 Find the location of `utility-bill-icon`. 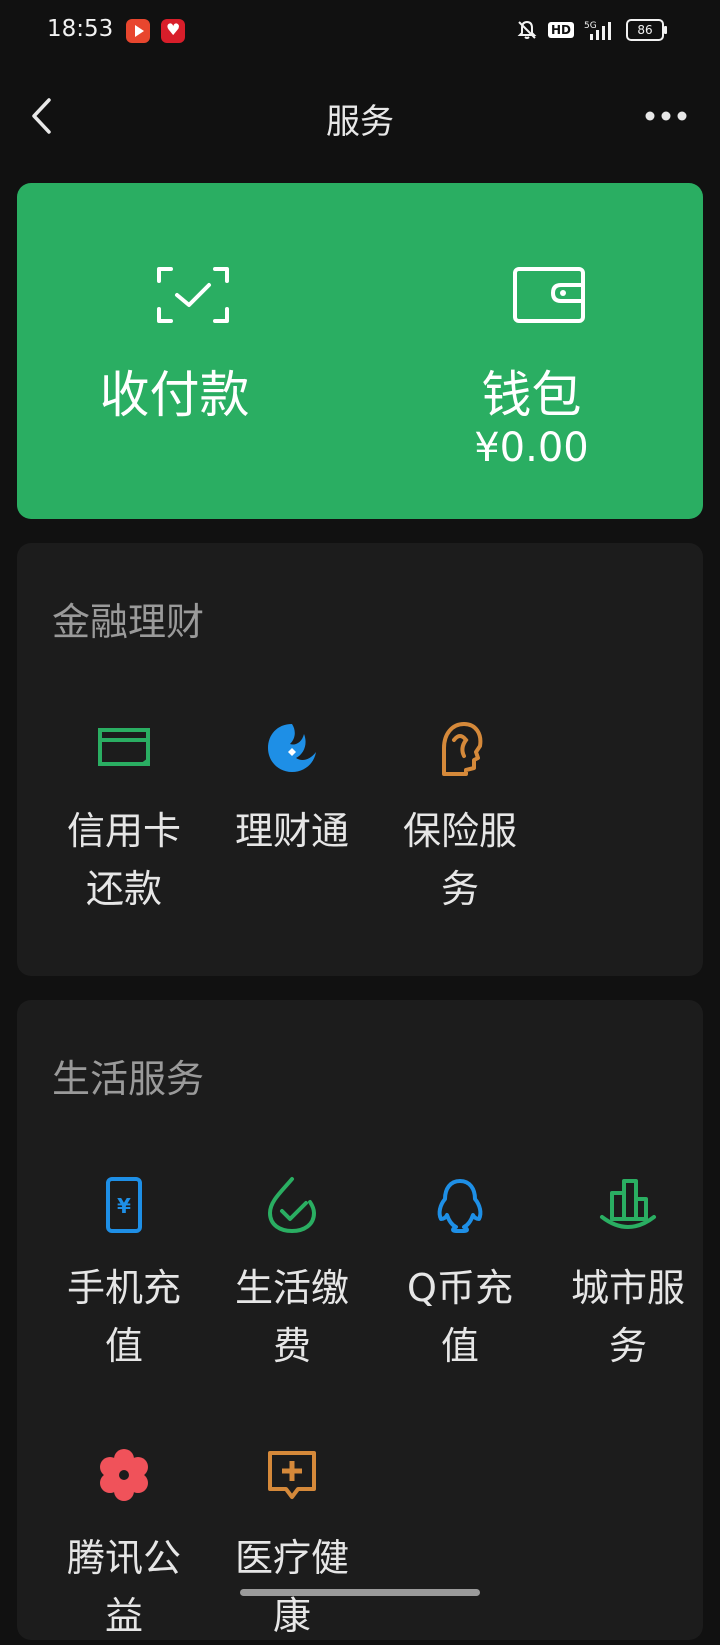

utility-bill-icon is located at coordinates (292, 1205).